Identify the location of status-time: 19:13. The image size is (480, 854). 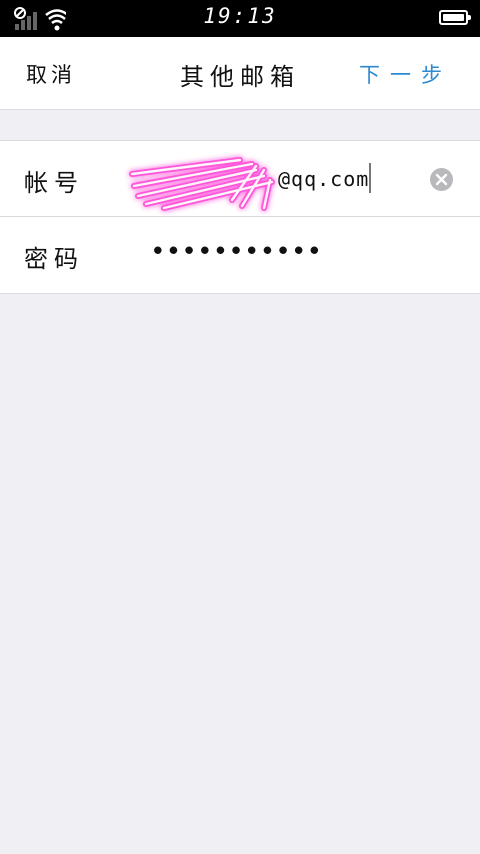
(240, 16).